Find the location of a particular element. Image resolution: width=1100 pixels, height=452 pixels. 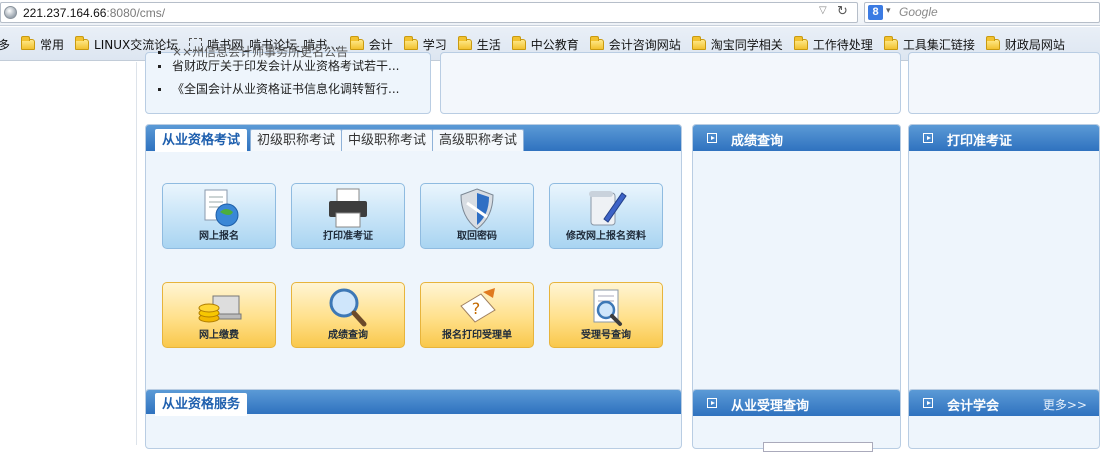

coins-laptop-icon is located at coordinates (220, 309).